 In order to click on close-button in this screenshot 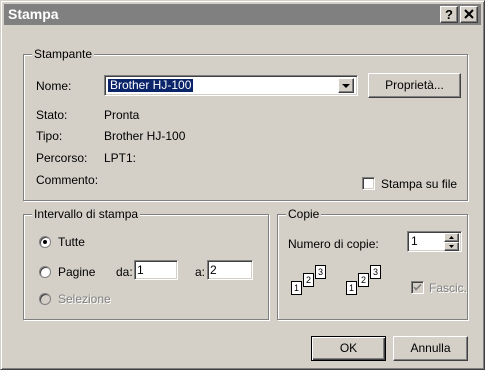, I will do `click(469, 14)`.